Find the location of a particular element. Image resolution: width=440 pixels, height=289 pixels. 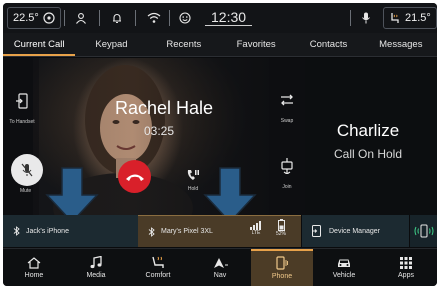

nav-label: Nav is located at coordinates (220, 275).